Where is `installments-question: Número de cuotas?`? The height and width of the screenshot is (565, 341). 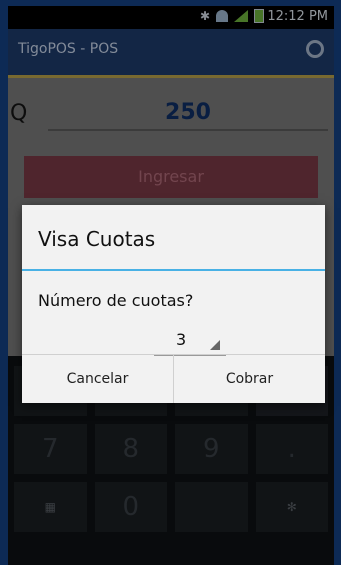
installments-question: Número de cuotas? is located at coordinates (116, 300).